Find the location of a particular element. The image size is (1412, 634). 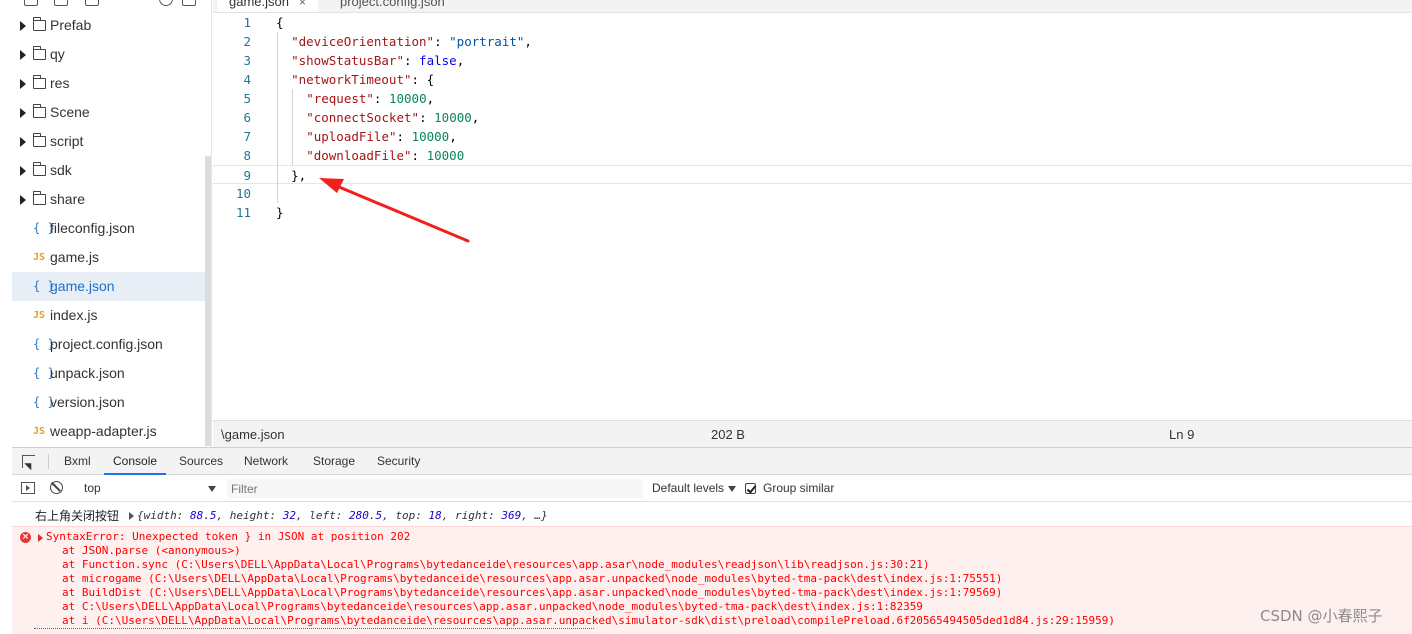

group-similar-checkbox is located at coordinates (750, 488).